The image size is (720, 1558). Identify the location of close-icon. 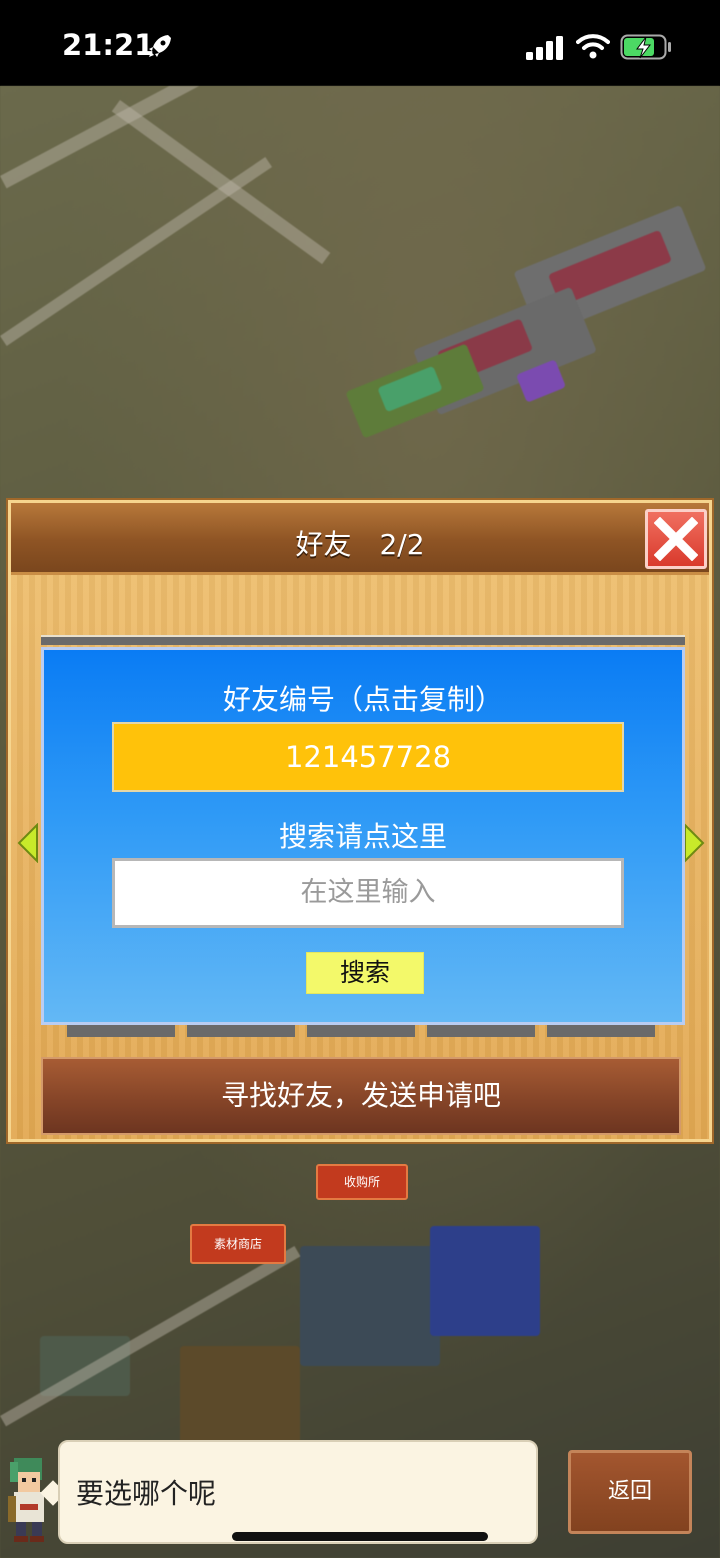
(676, 539).